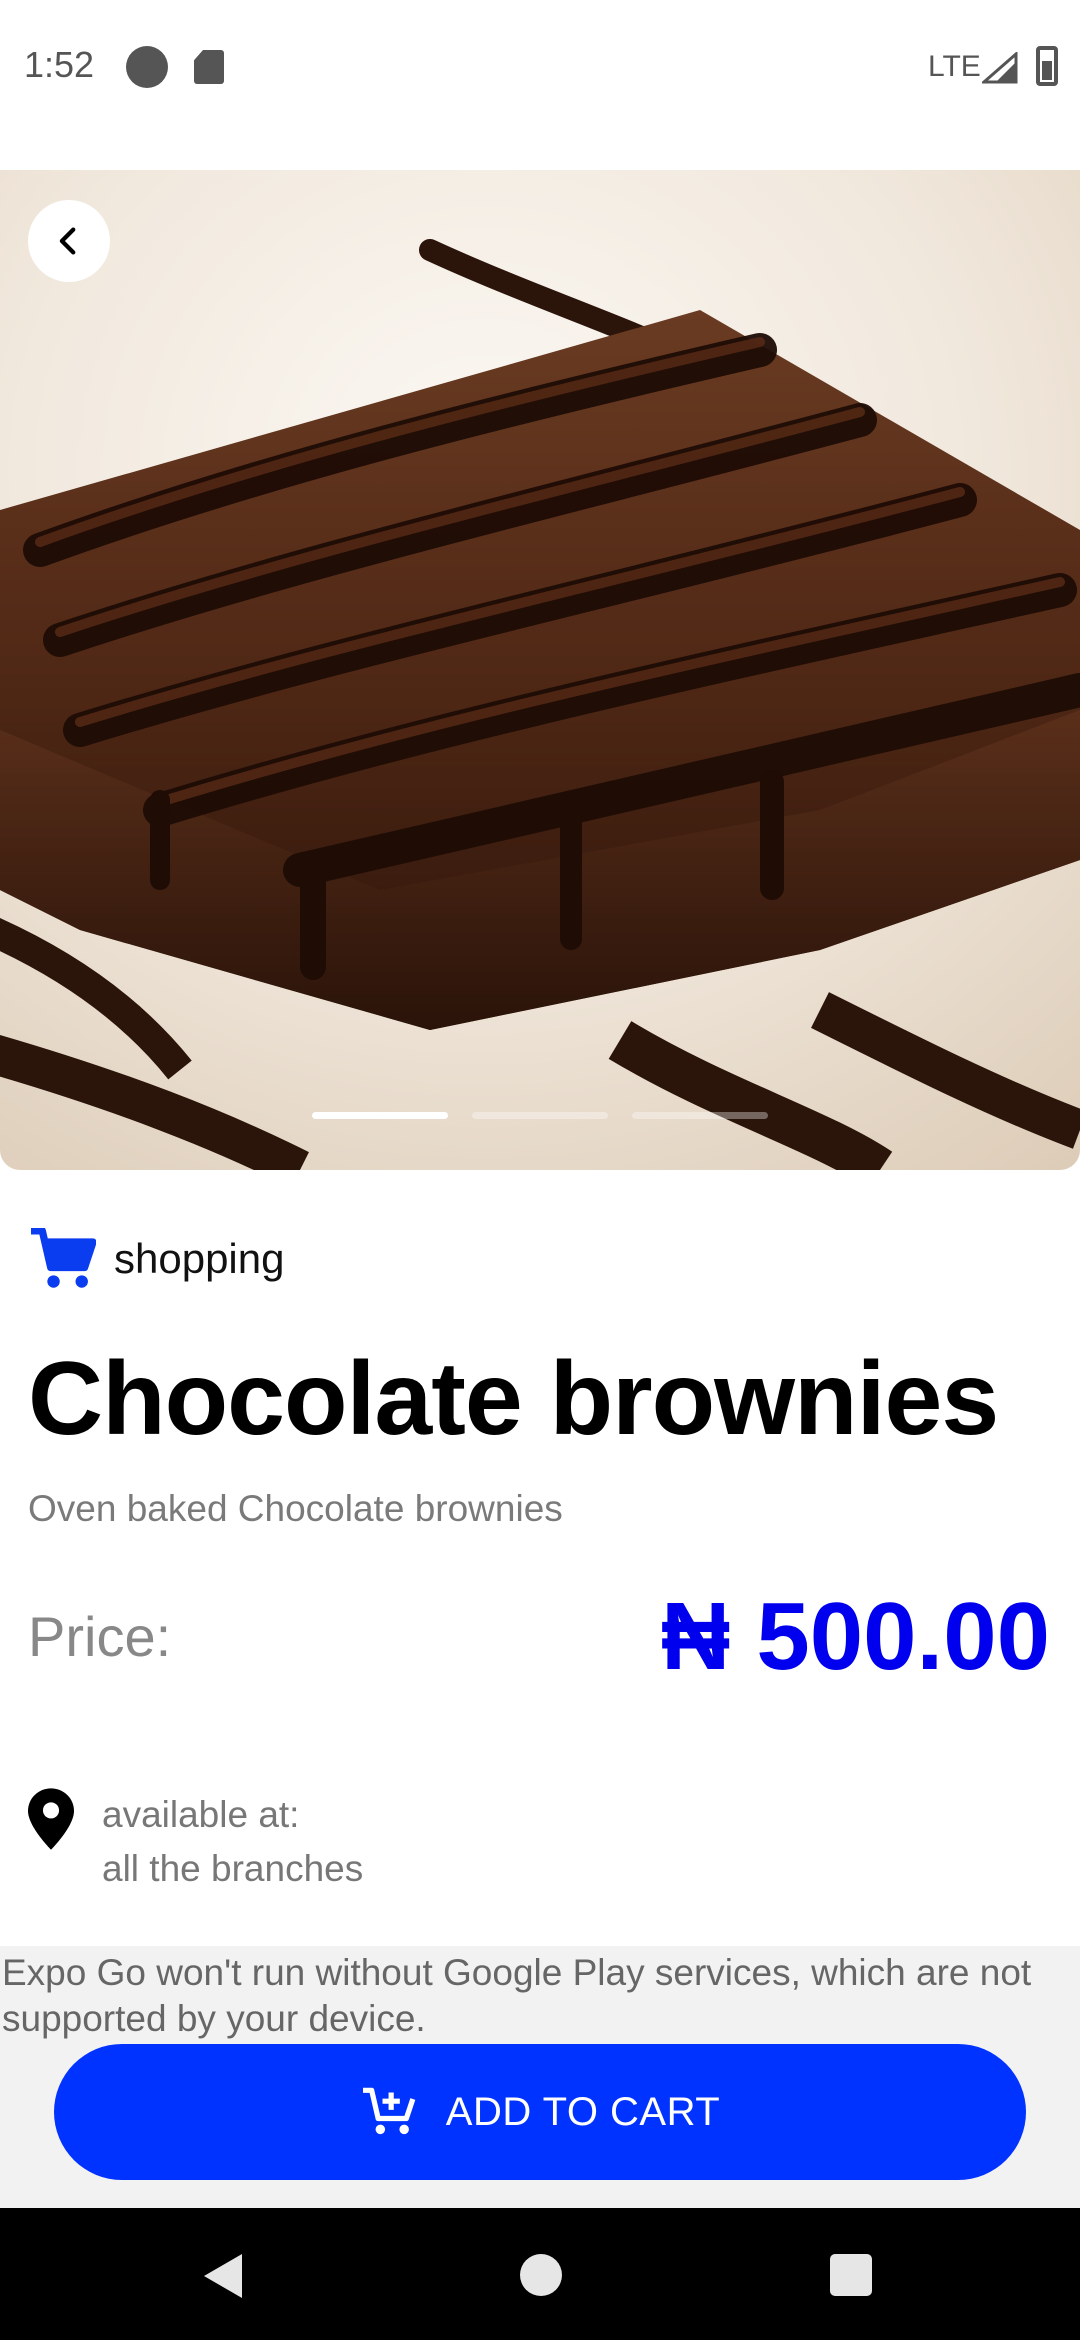  I want to click on availability-label: available at:, so click(201, 1814).